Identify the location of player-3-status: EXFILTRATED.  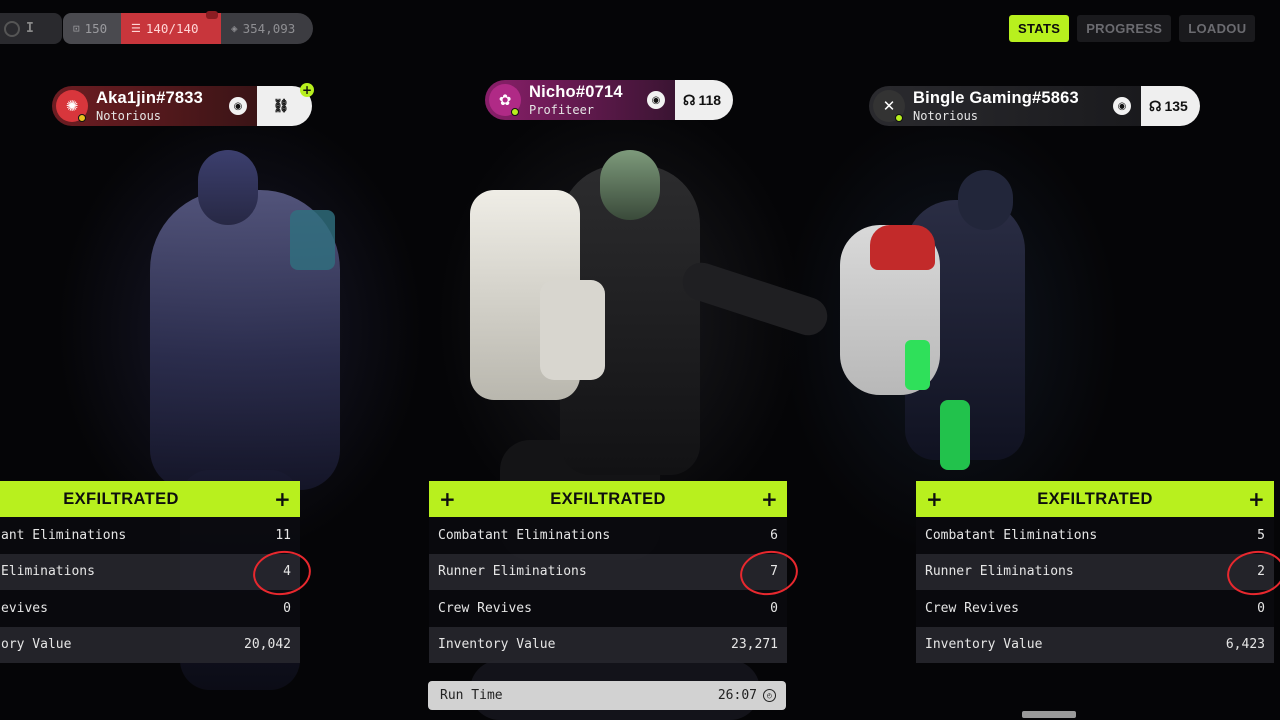
(1095, 498).